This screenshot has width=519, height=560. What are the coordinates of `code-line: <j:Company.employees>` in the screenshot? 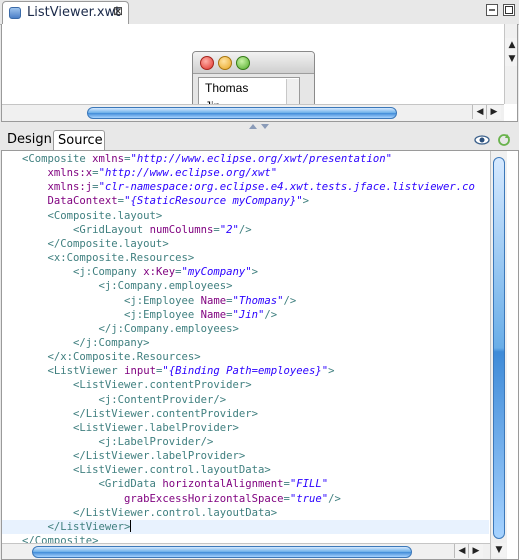 It's located at (127, 286).